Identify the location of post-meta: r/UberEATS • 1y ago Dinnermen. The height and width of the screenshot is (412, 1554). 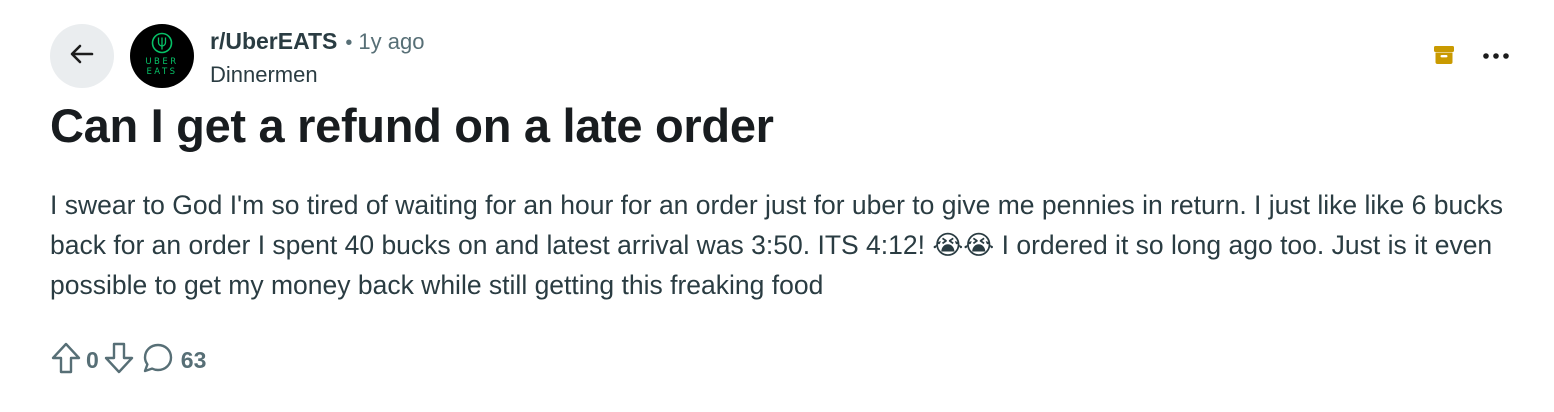
(317, 58).